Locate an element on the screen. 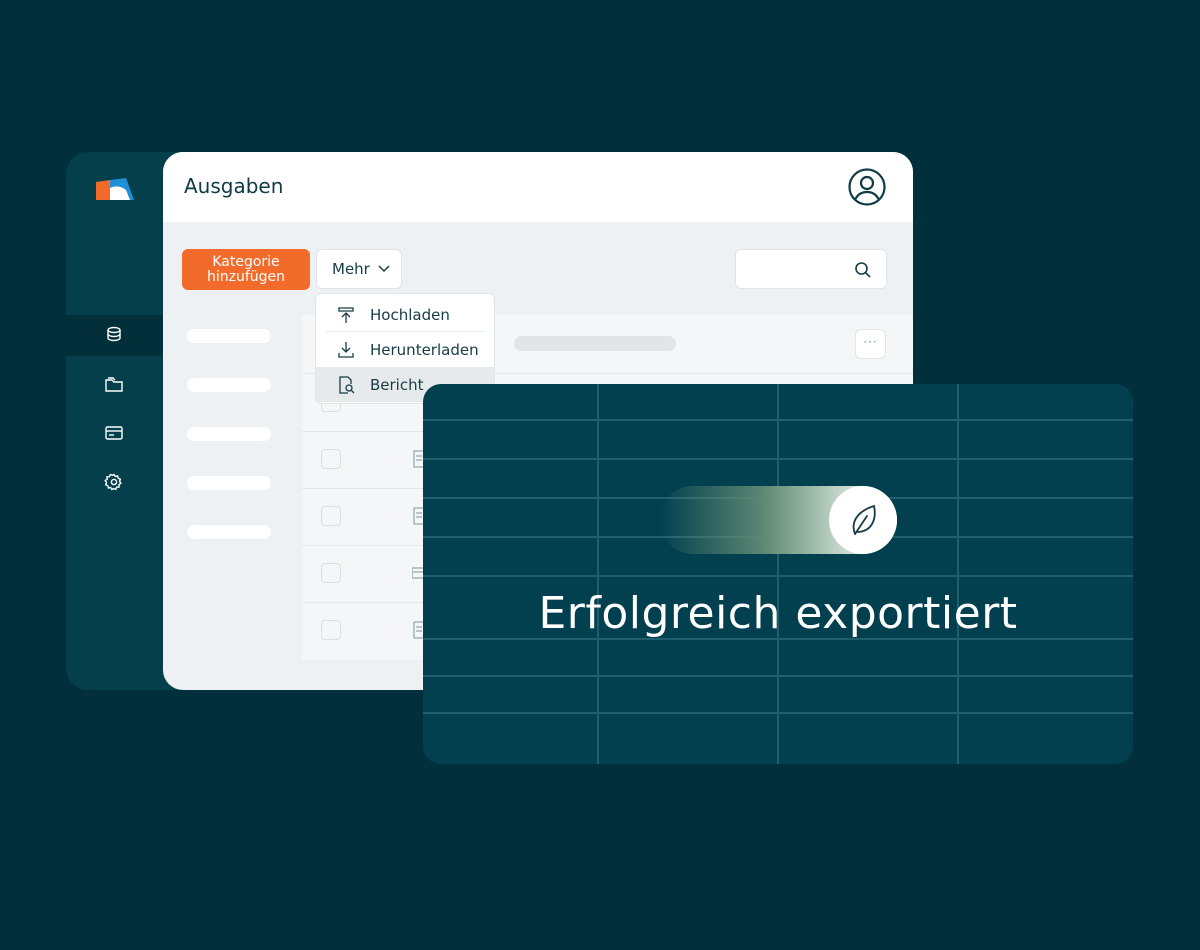 This screenshot has height=950, width=1200. coins-icon is located at coordinates (114, 335).